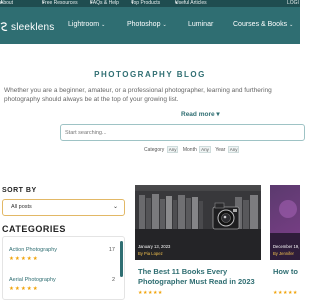 The image size is (320, 300). Describe the element at coordinates (63, 207) in the screenshot. I see `sort-by-select: All posts ⌄` at that location.